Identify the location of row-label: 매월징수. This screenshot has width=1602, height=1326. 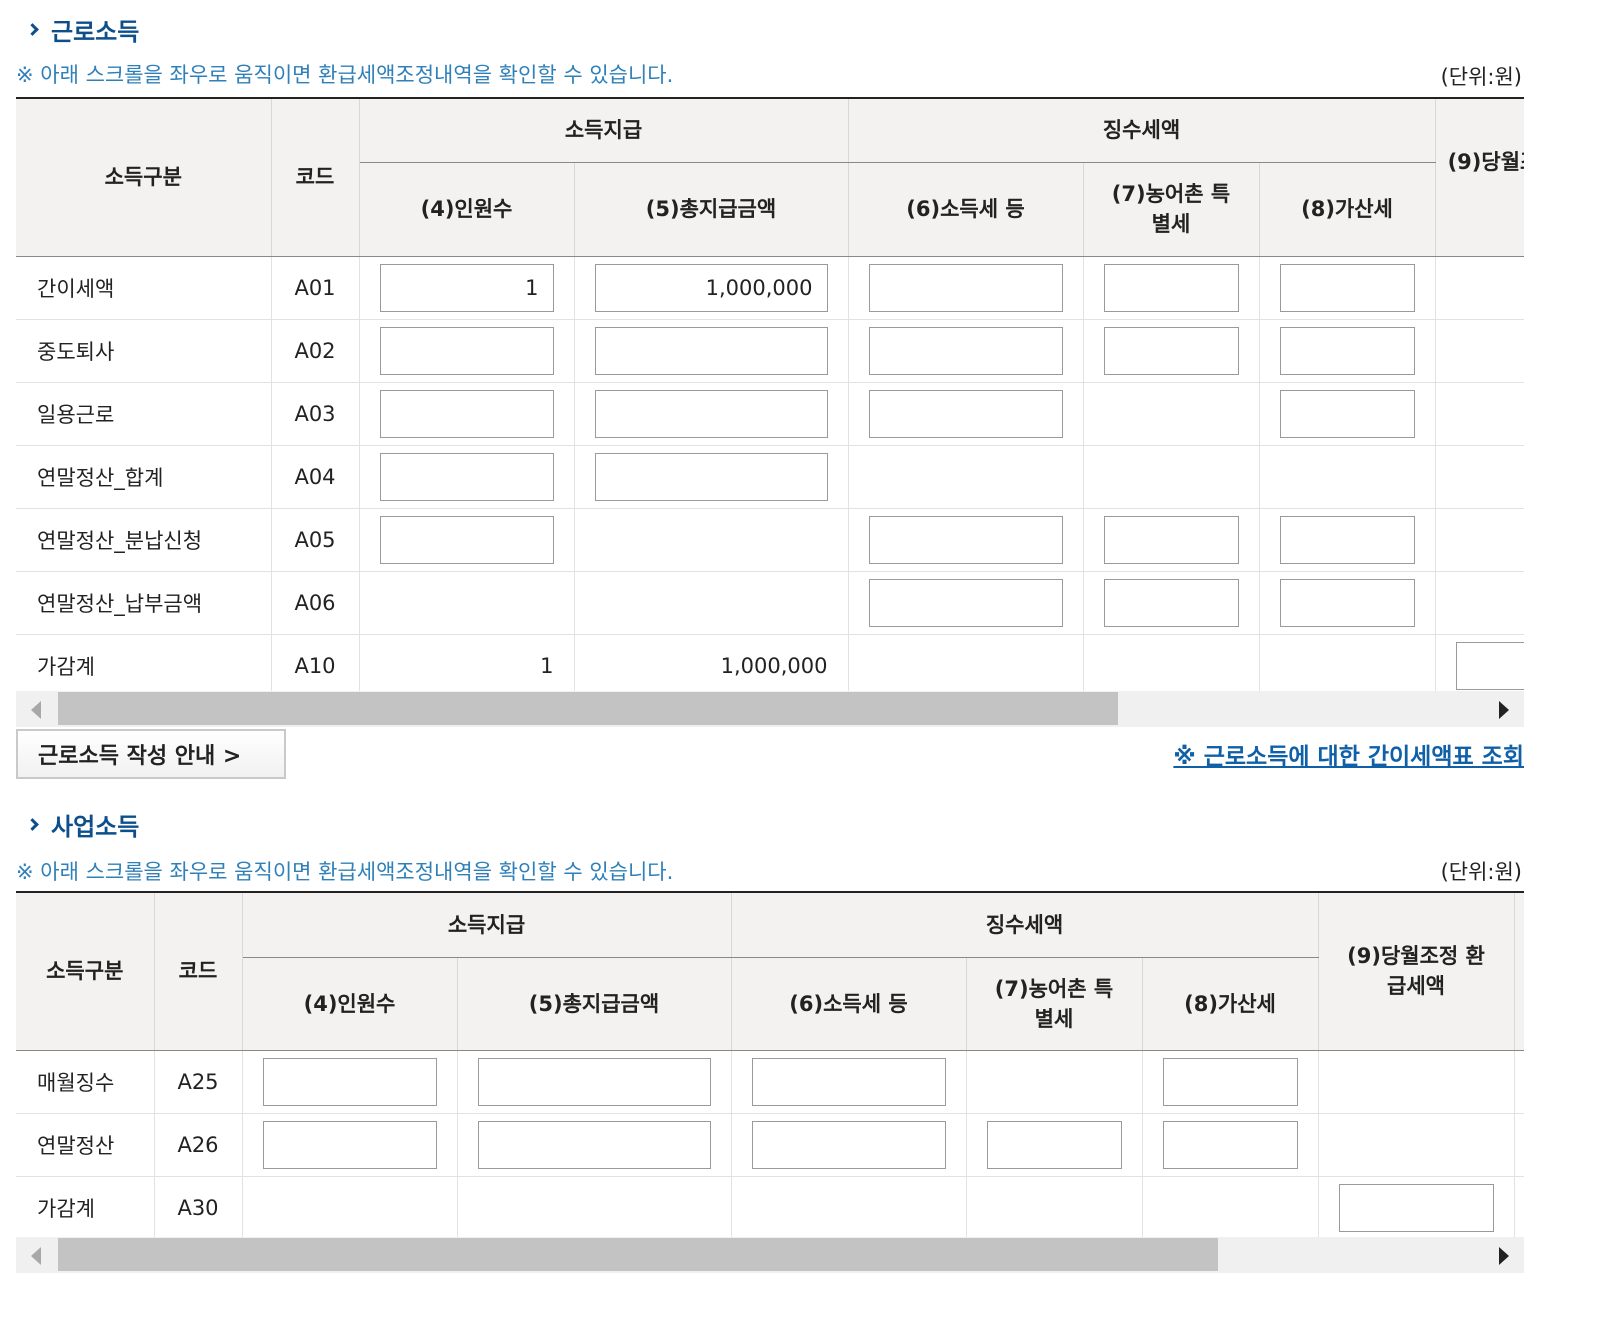
(85, 1082).